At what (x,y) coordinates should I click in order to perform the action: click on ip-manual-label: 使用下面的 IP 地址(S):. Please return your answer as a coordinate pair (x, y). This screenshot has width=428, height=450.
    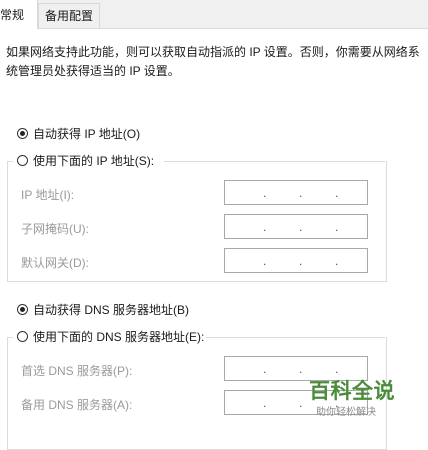
    Looking at the image, I should click on (94, 161).